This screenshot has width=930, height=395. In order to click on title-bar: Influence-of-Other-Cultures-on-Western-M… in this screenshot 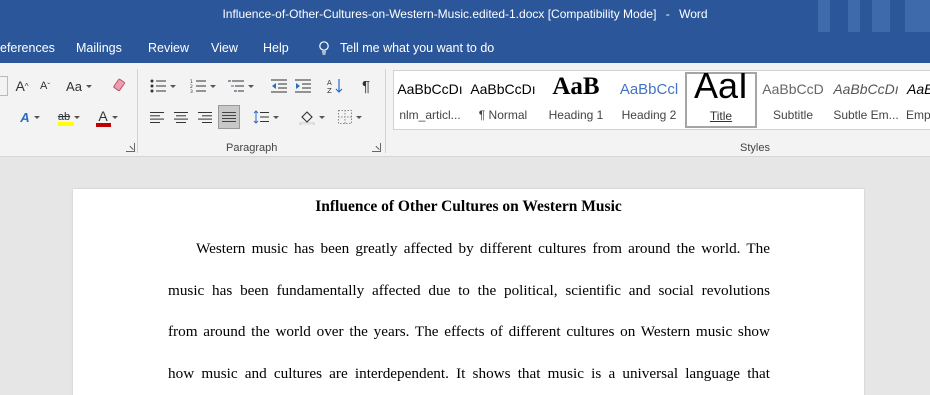, I will do `click(465, 16)`.